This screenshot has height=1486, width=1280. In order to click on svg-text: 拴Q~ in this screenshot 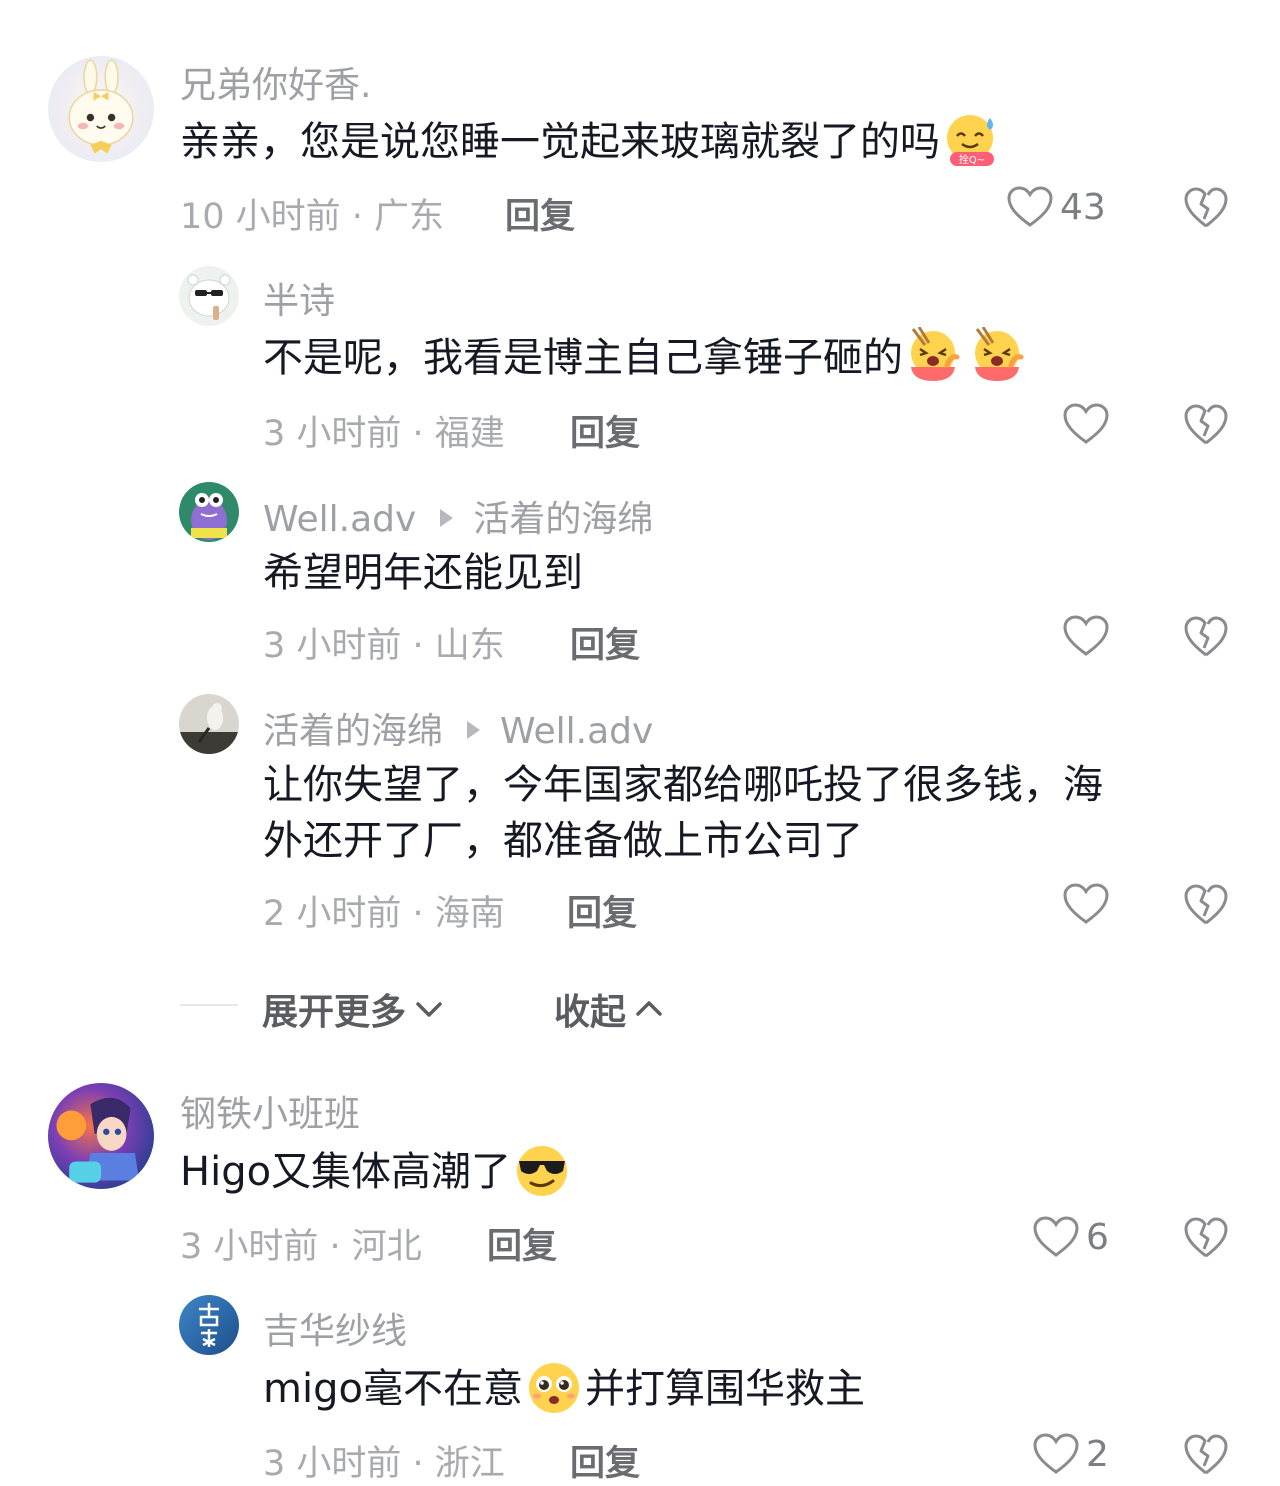, I will do `click(972, 159)`.